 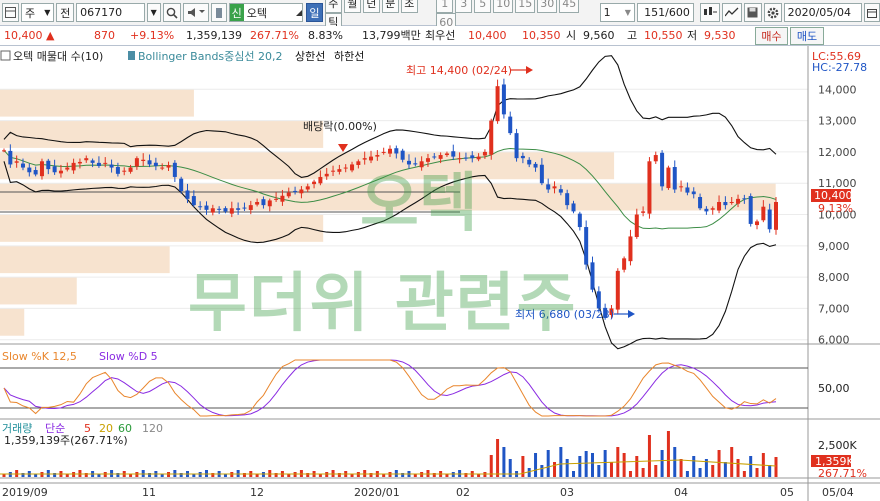 I want to click on interval-button-45: 45, so click(x=569, y=6).